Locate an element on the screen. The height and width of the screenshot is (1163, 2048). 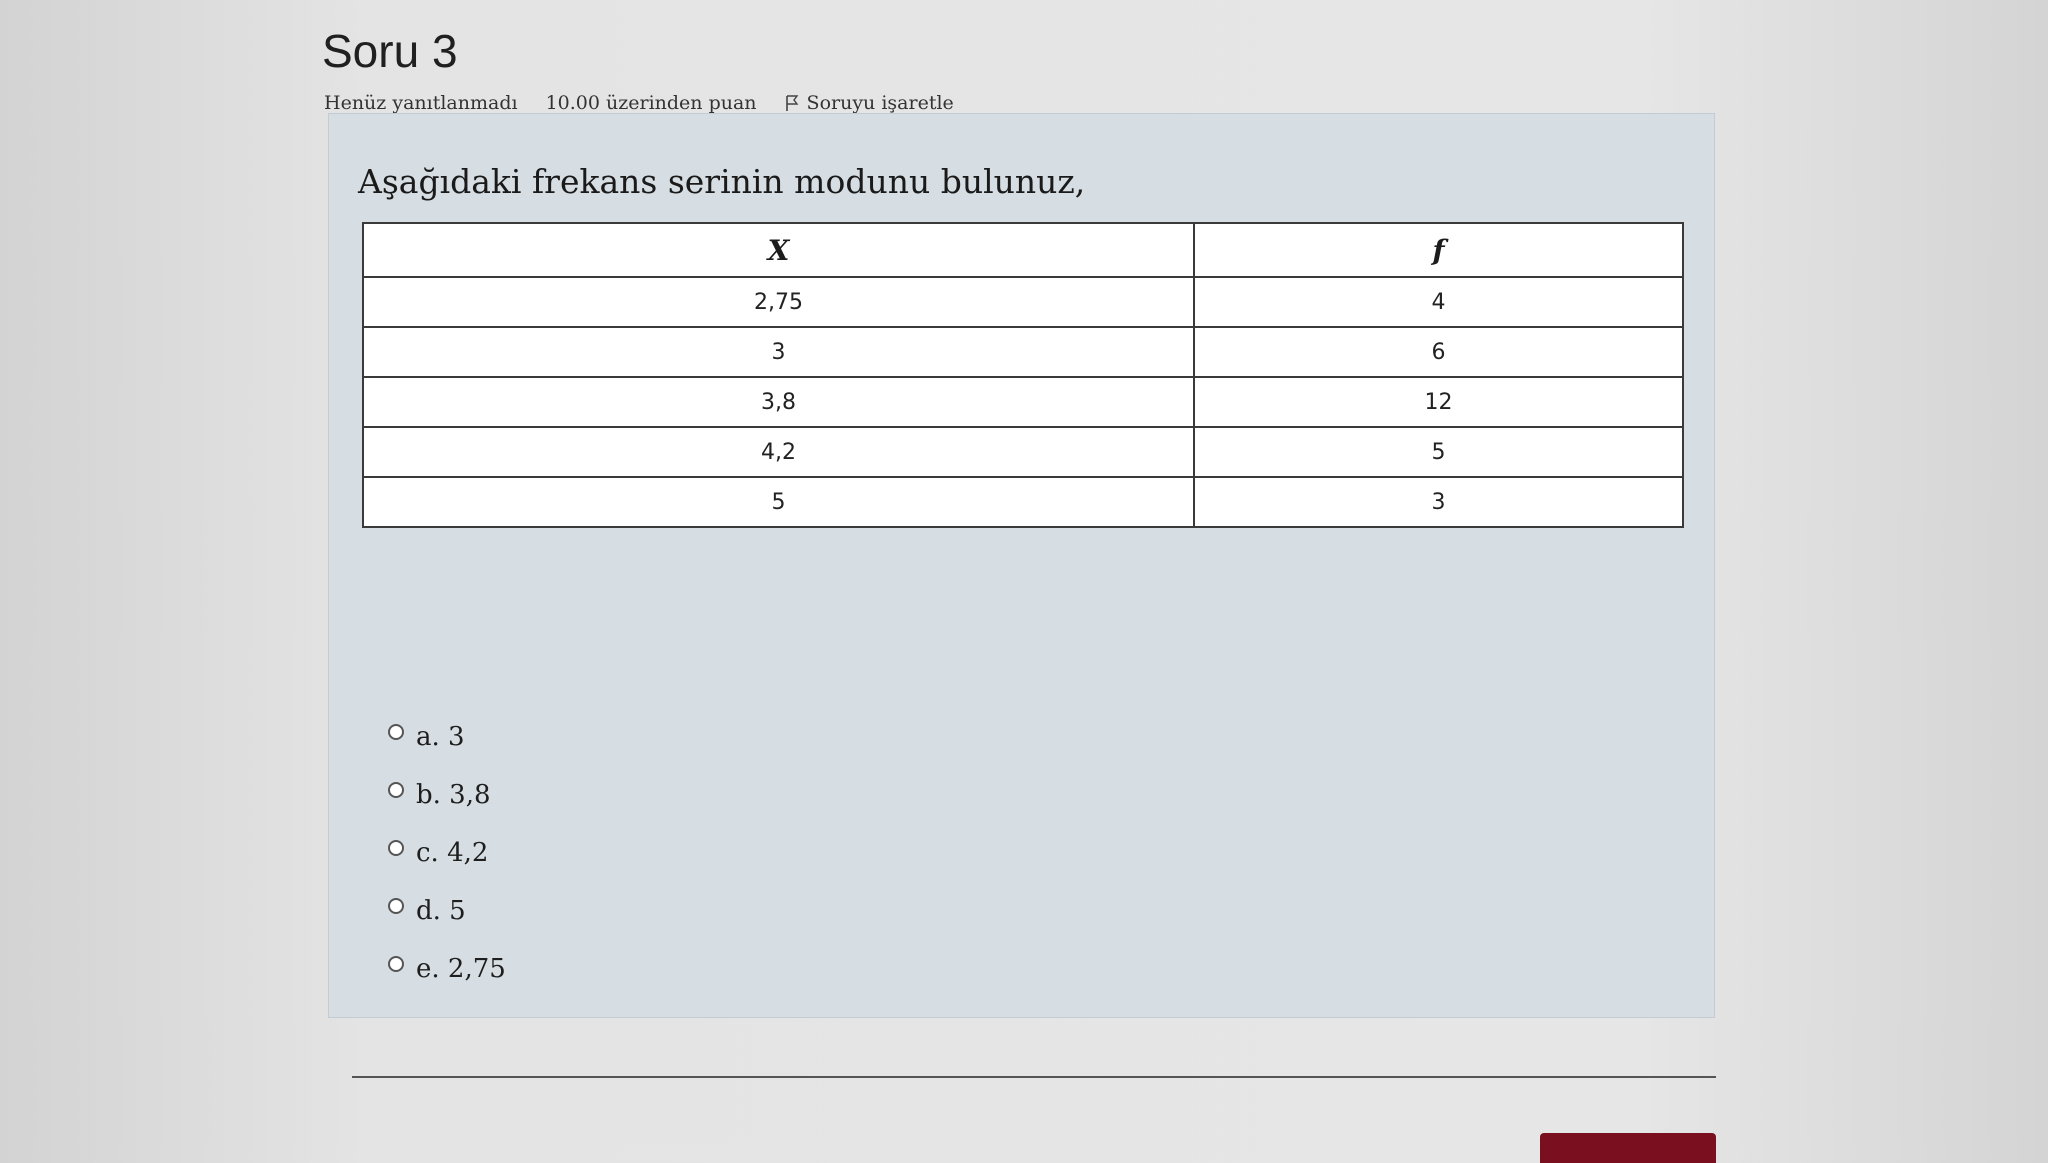
column-header-x: X is located at coordinates (778, 250).